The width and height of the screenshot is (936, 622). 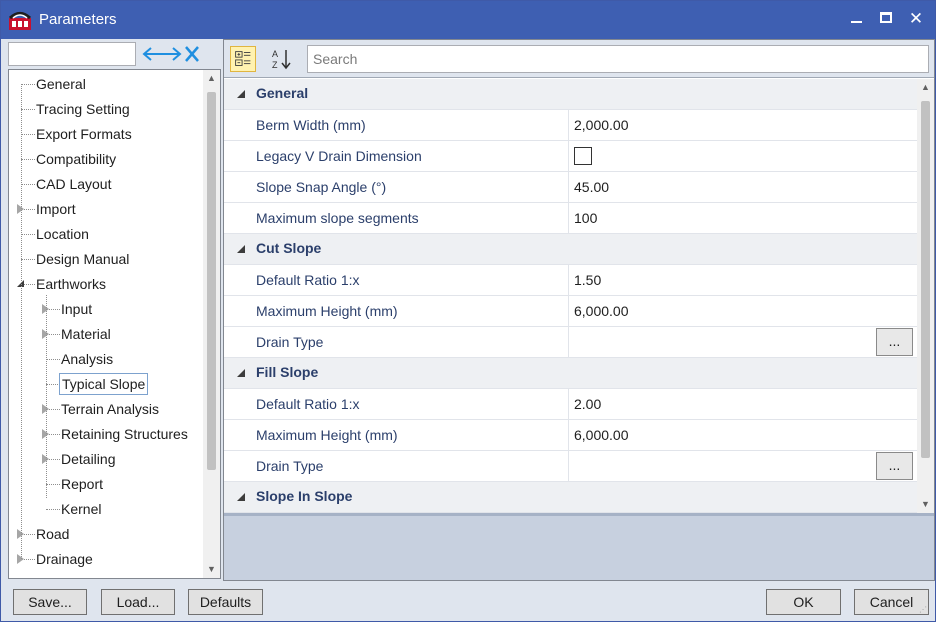 What do you see at coordinates (925, 504) in the screenshot?
I see `grid-scroll-down-icon: ▼` at bounding box center [925, 504].